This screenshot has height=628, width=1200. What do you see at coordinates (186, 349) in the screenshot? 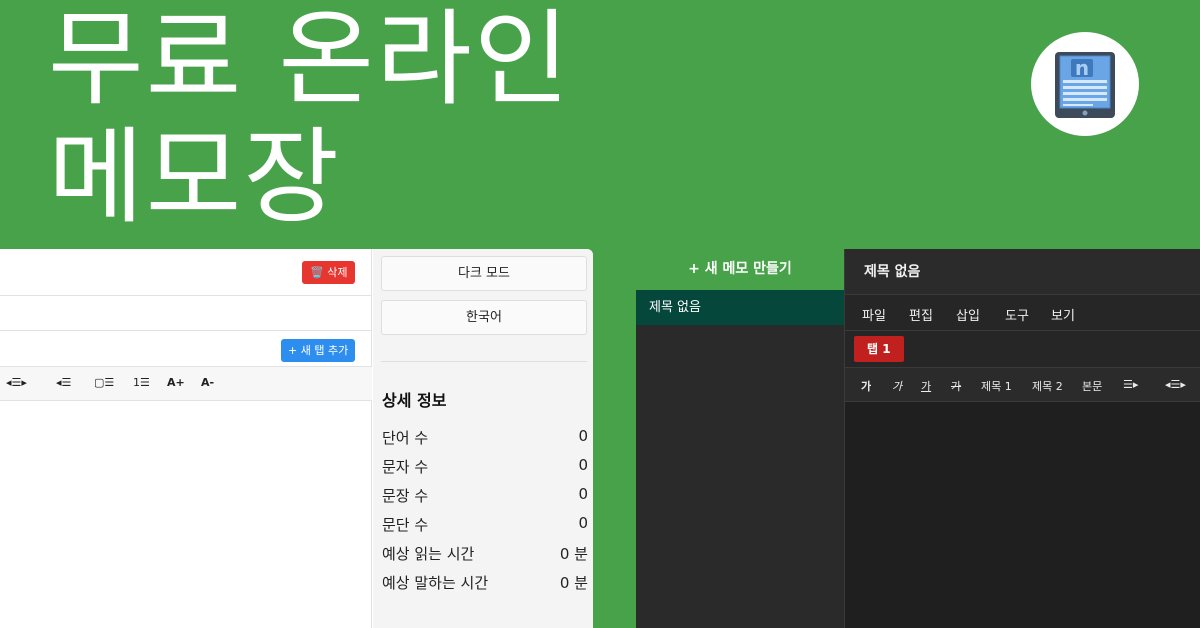
I see `tab-bar: + 새 탭 추가` at bounding box center [186, 349].